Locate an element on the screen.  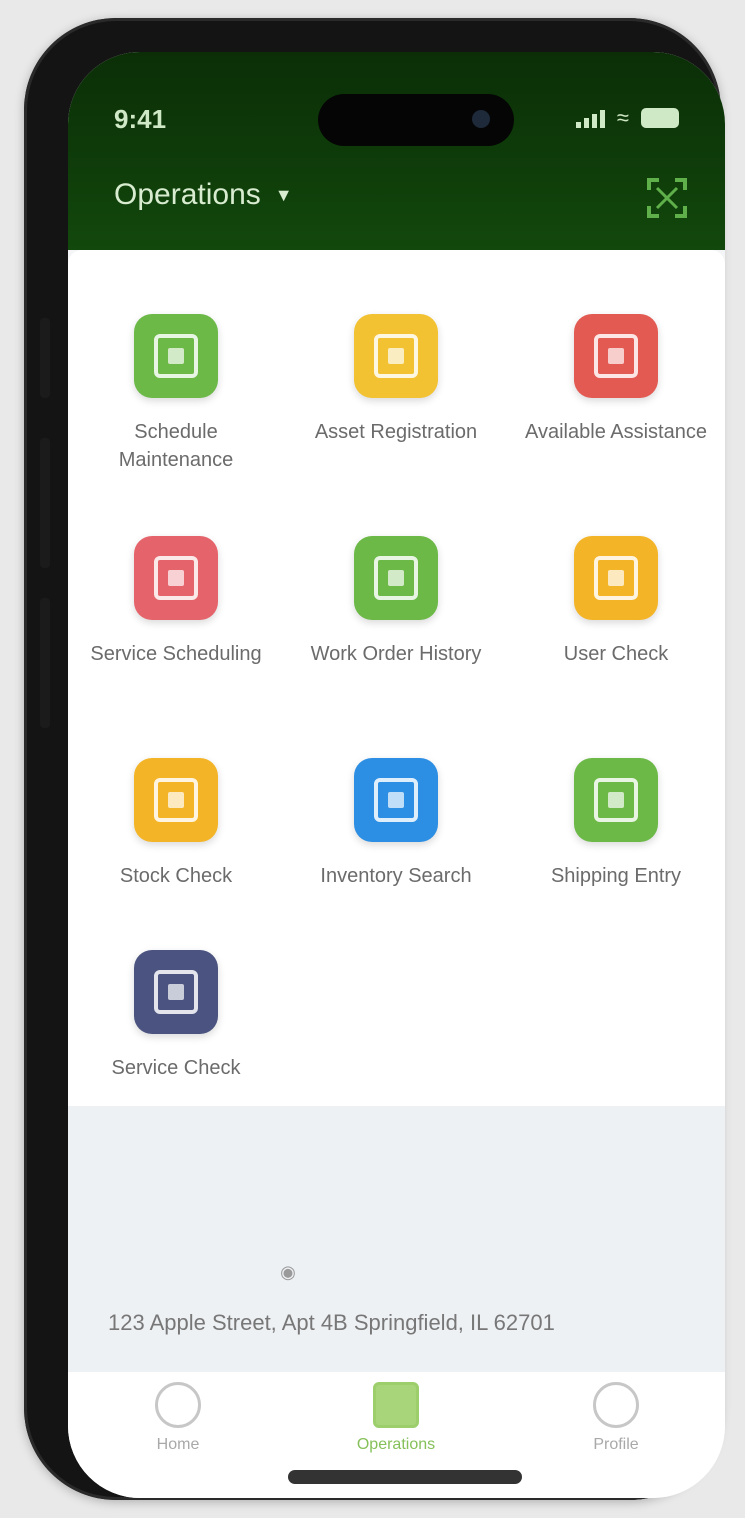
box-icon is located at coordinates (176, 800).